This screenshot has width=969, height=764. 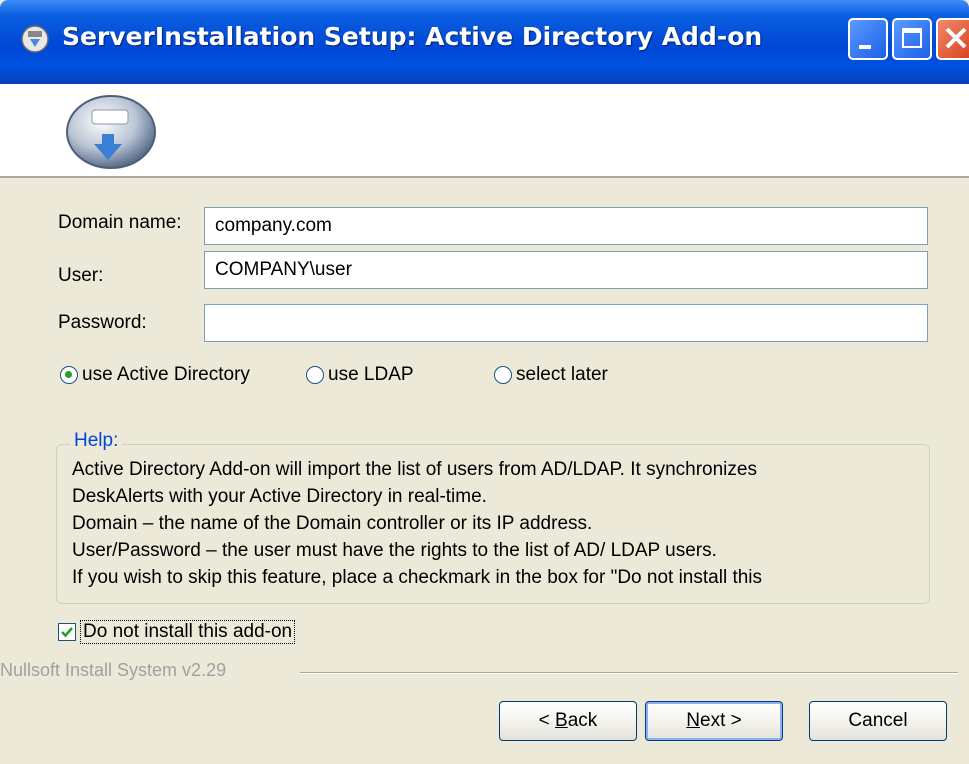 I want to click on radio-ldap: use LDAP, so click(x=360, y=375).